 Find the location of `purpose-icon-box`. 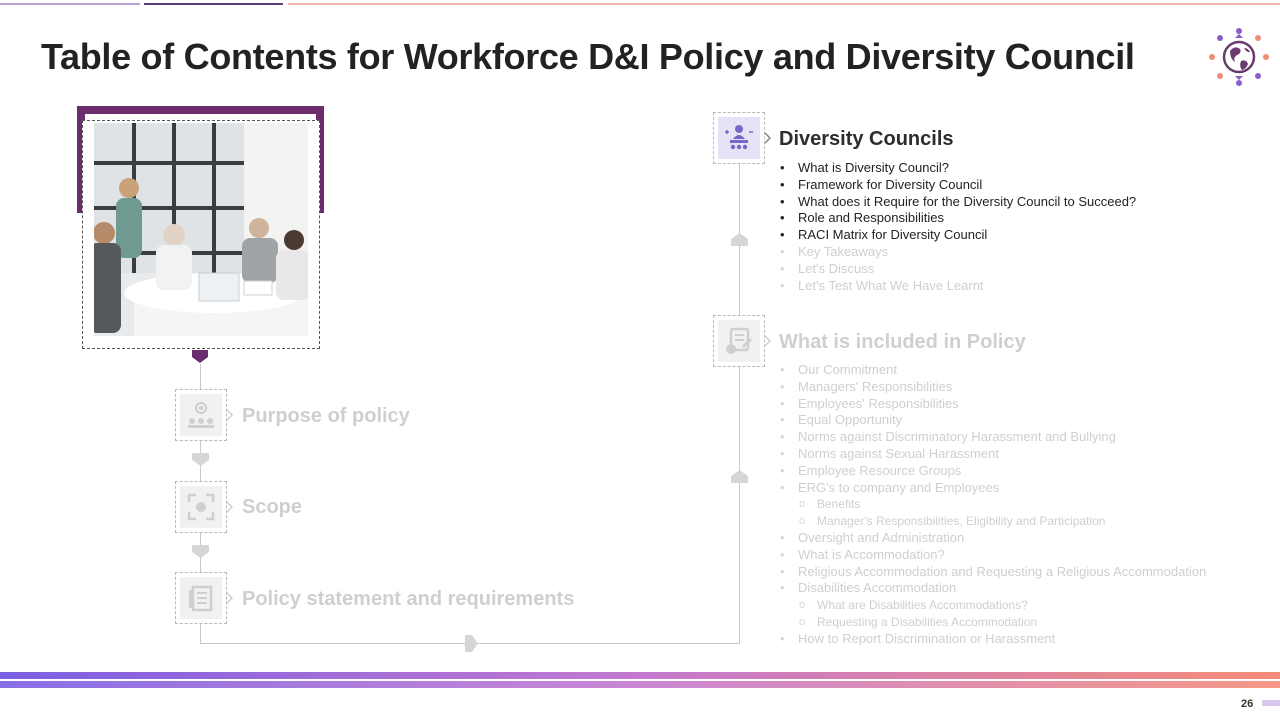

purpose-icon-box is located at coordinates (204, 415).